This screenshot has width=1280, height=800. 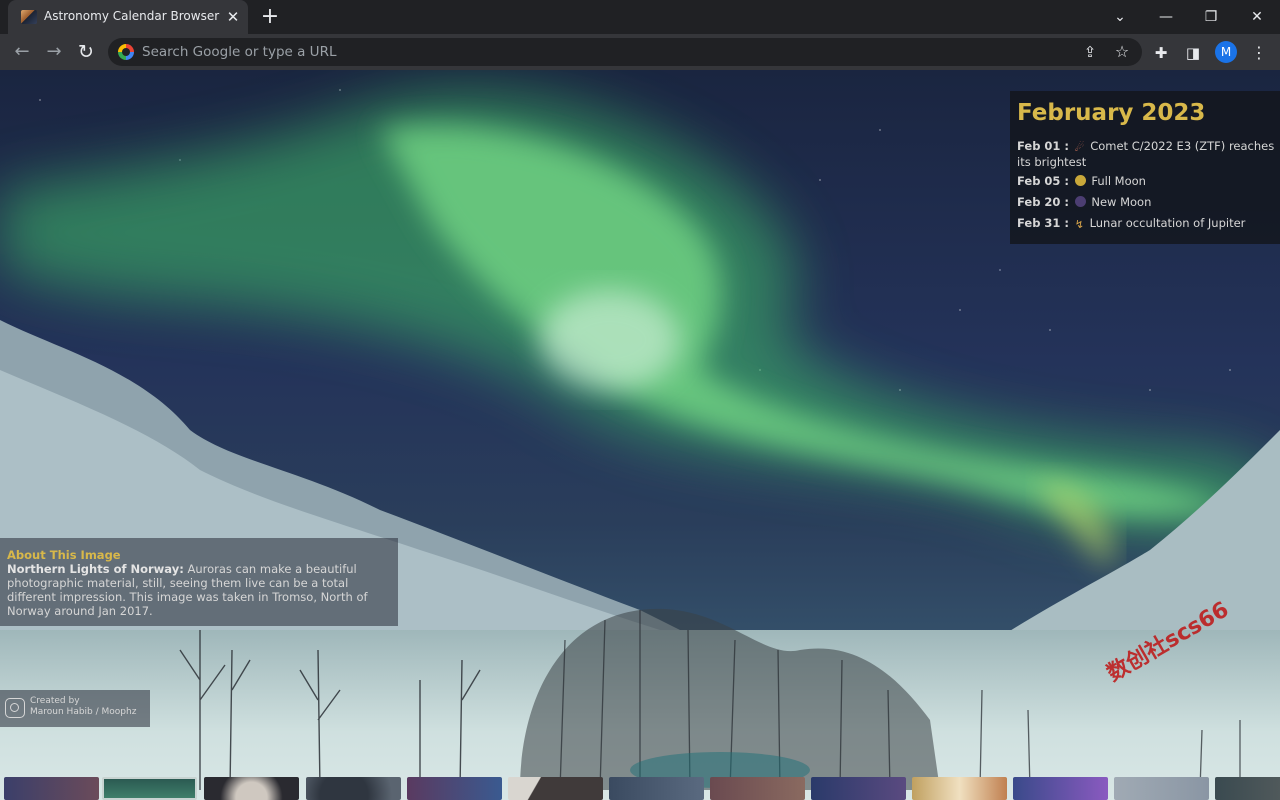 I want to click on omnibox: ⇪ ☆, so click(x=625, y=52).